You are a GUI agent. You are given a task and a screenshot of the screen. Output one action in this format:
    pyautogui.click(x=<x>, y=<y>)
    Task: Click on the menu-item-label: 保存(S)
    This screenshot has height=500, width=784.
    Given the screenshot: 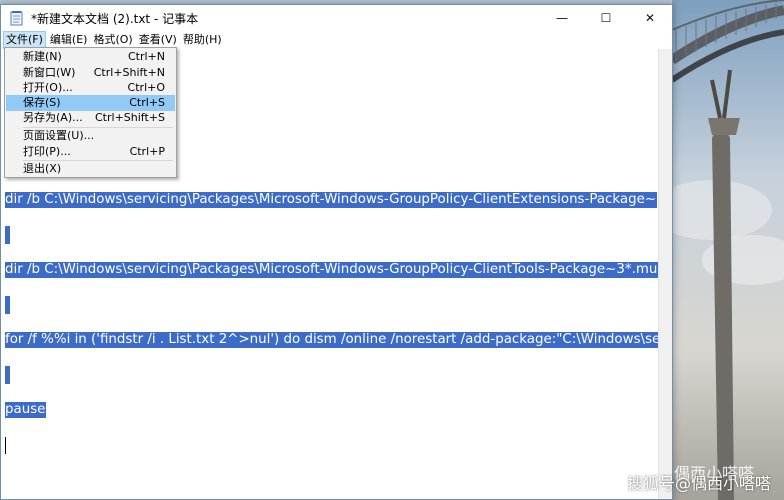 What is the action you would take?
    pyautogui.click(x=42, y=102)
    